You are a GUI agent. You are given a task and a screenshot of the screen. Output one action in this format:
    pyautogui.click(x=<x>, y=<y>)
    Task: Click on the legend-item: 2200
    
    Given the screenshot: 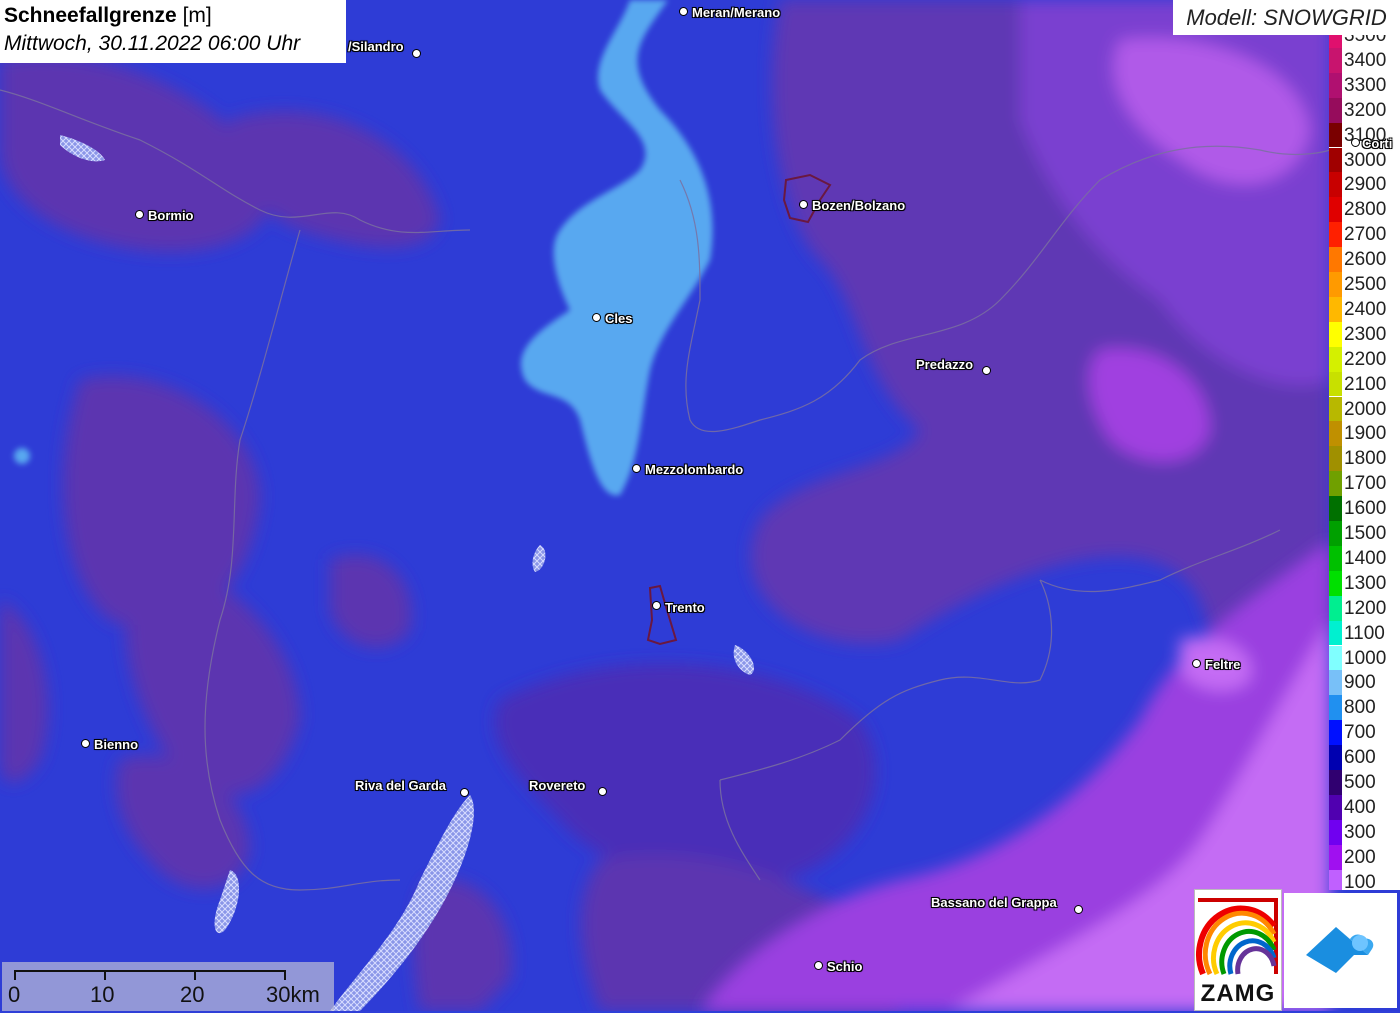 What is the action you would take?
    pyautogui.click(x=1364, y=359)
    